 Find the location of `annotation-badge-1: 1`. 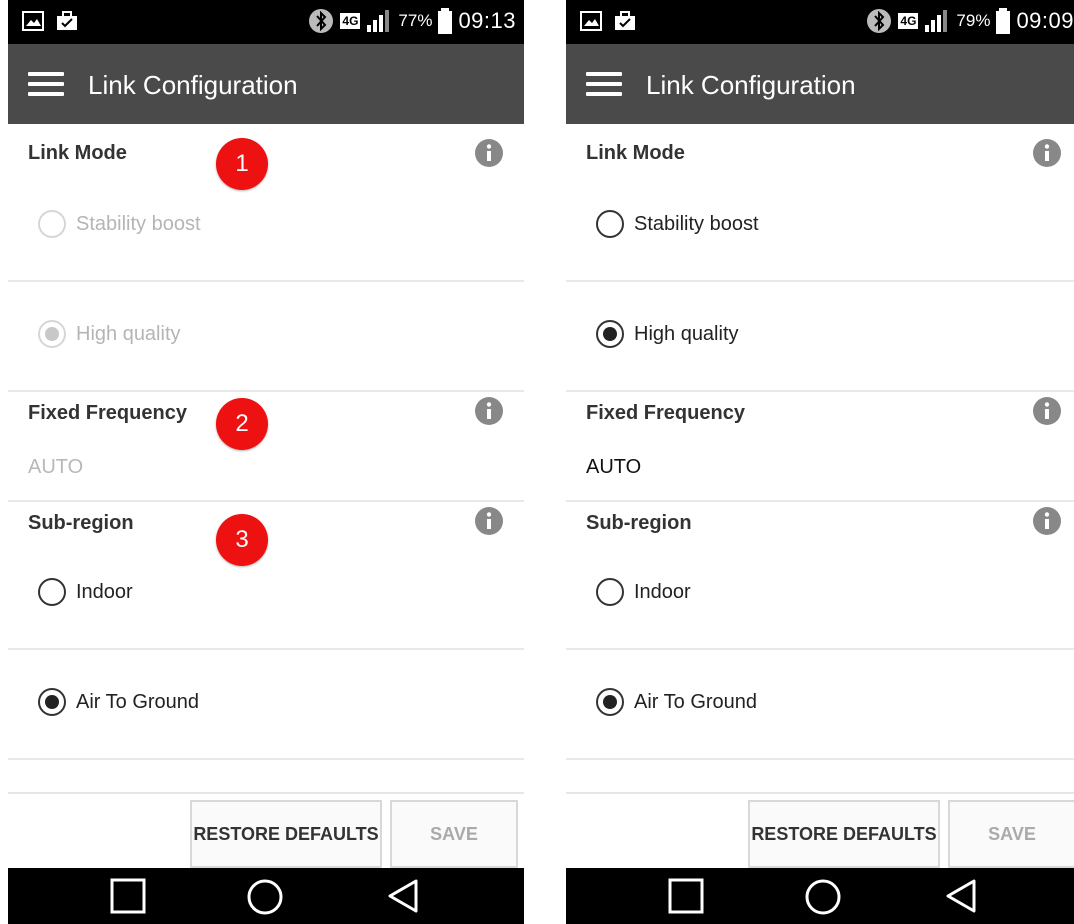

annotation-badge-1: 1 is located at coordinates (242, 164).